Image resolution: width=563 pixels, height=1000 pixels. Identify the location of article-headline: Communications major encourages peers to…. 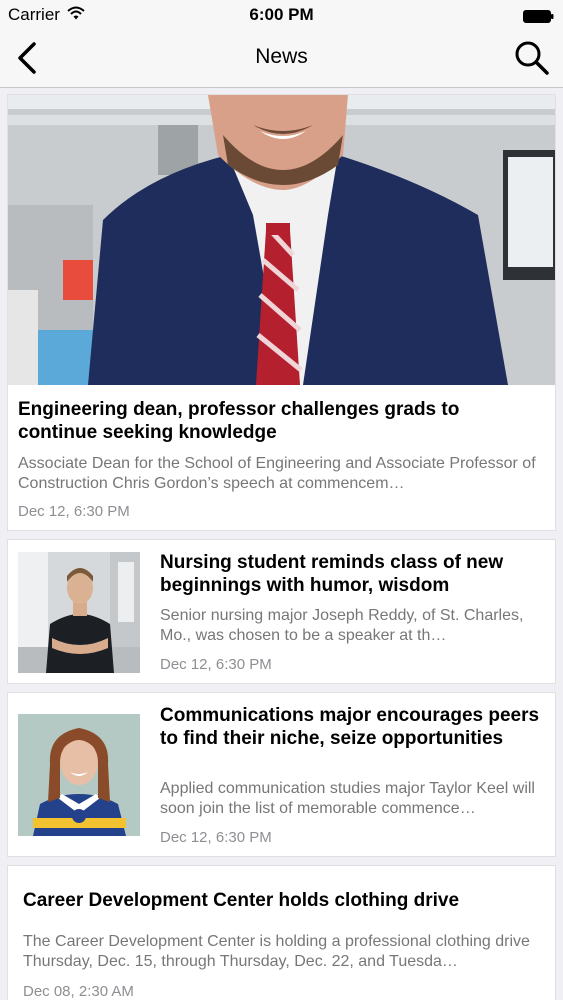
(350, 727).